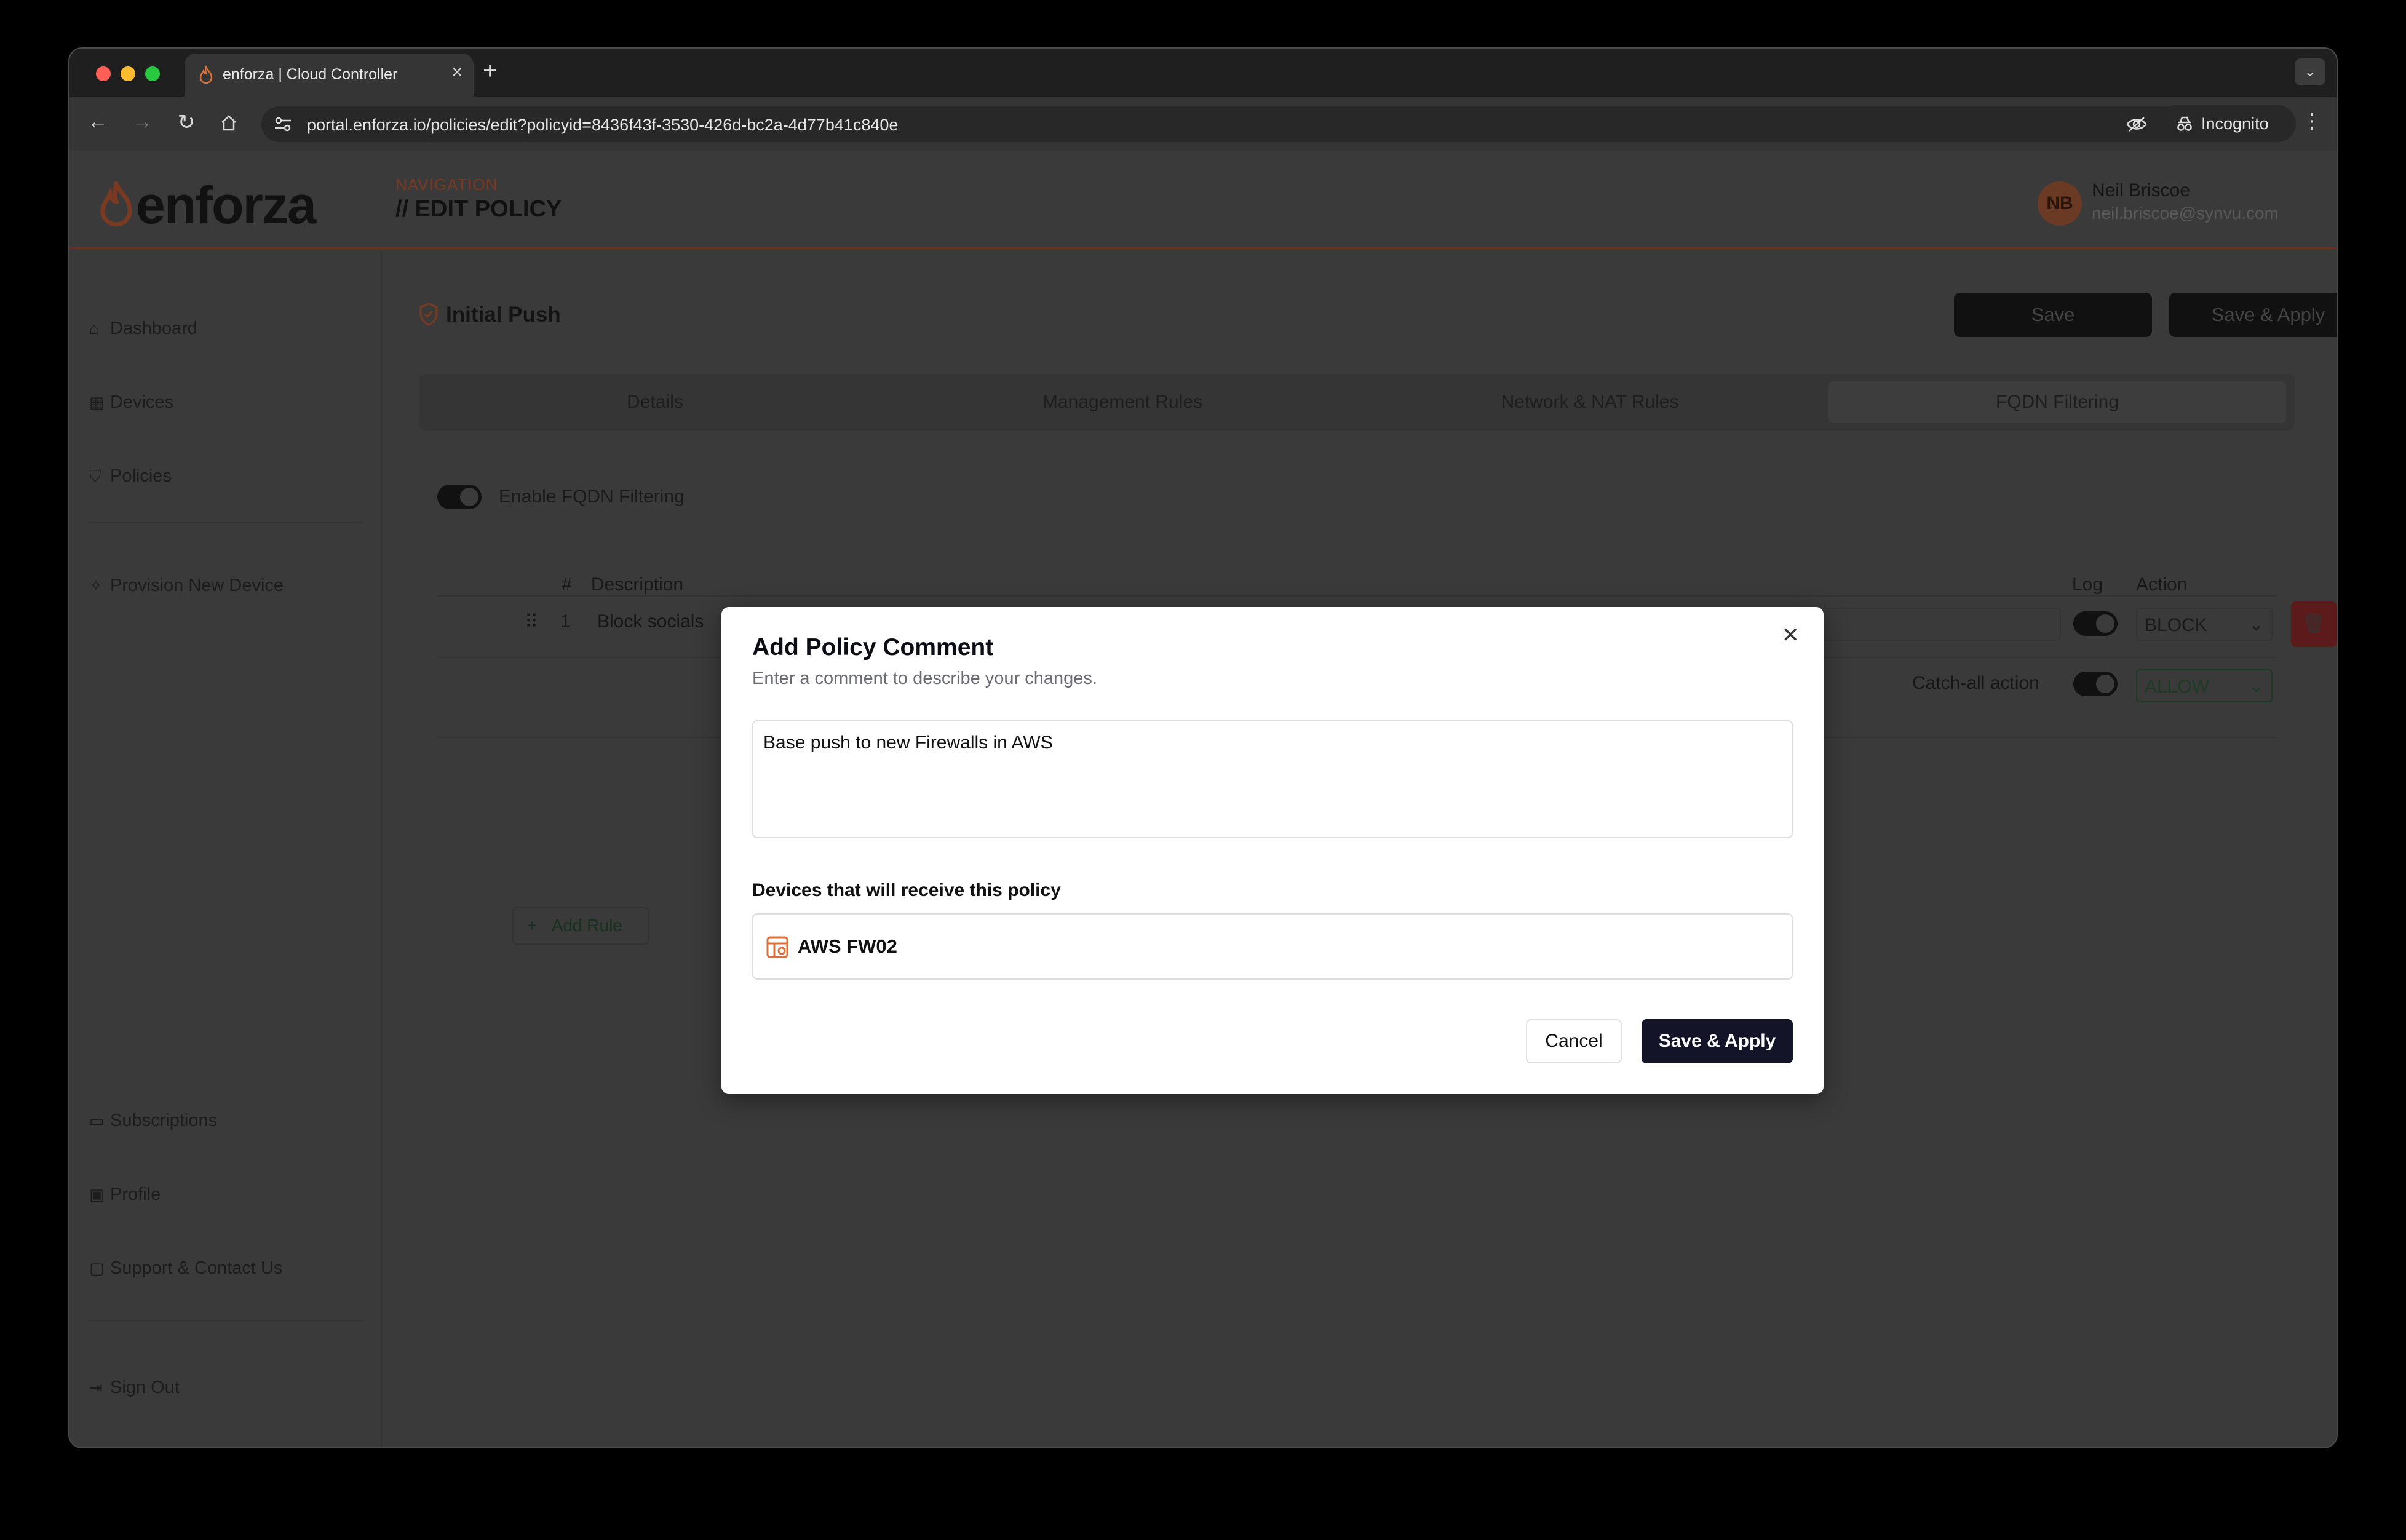 The image size is (2406, 1540). I want to click on sidebar-item-support: ▢ Support & Contact Us, so click(185, 1269).